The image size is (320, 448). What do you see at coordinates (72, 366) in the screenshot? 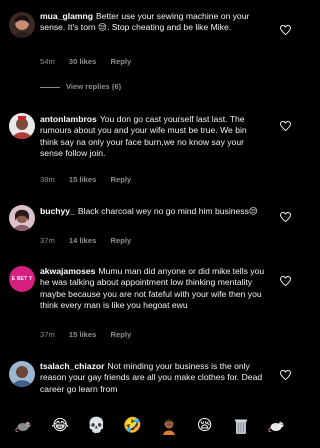
I see `comment-username: tsalach_chiazor` at bounding box center [72, 366].